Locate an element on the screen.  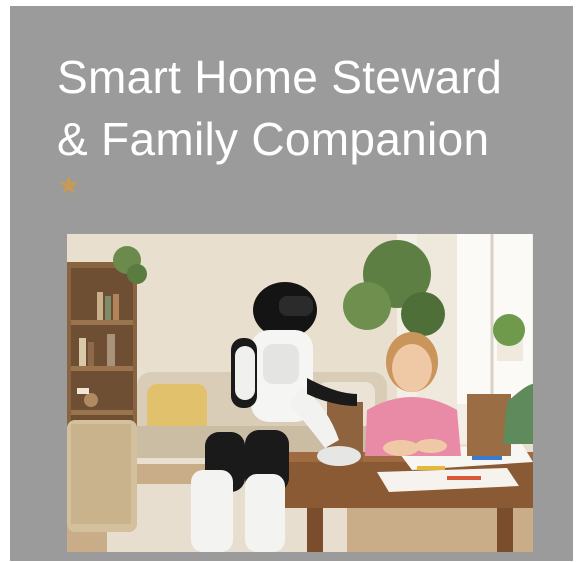
title-line-2: & Family Companion is located at coordinates (273, 139).